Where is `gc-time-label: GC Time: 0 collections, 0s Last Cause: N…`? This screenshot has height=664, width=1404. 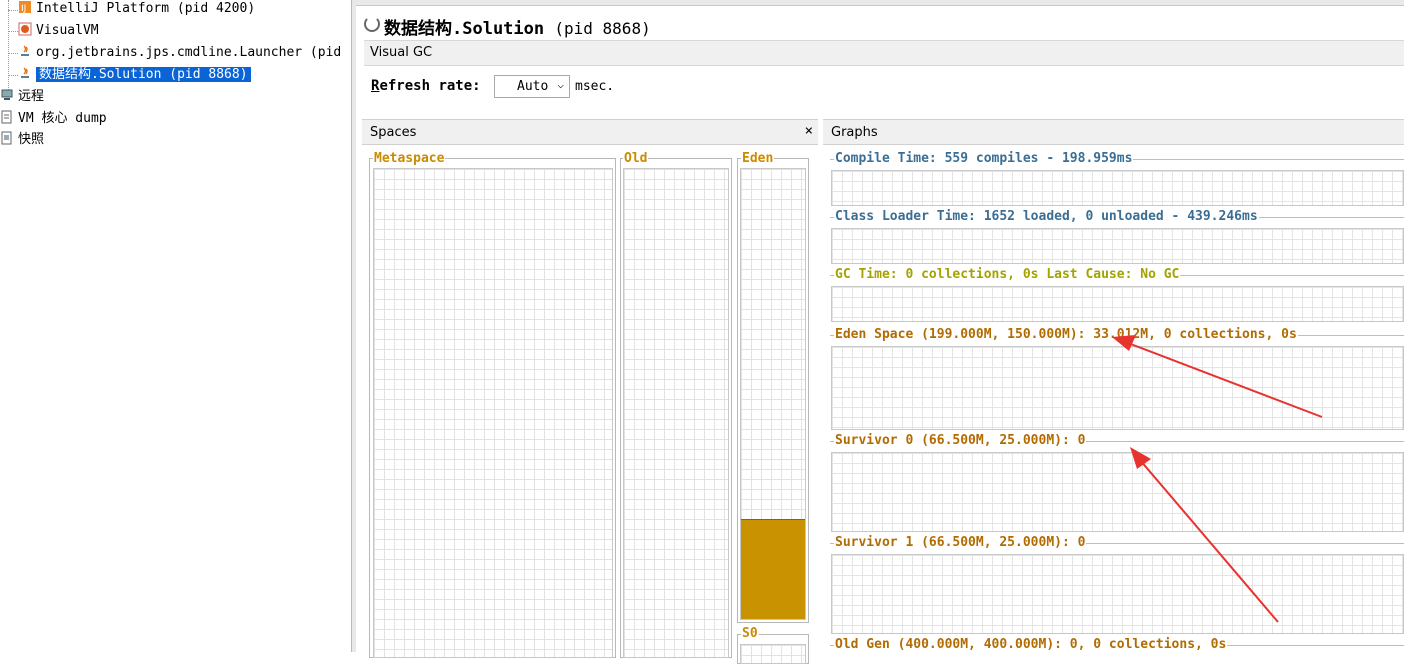 gc-time-label: GC Time: 0 collections, 0s Last Cause: N… is located at coordinates (1007, 274).